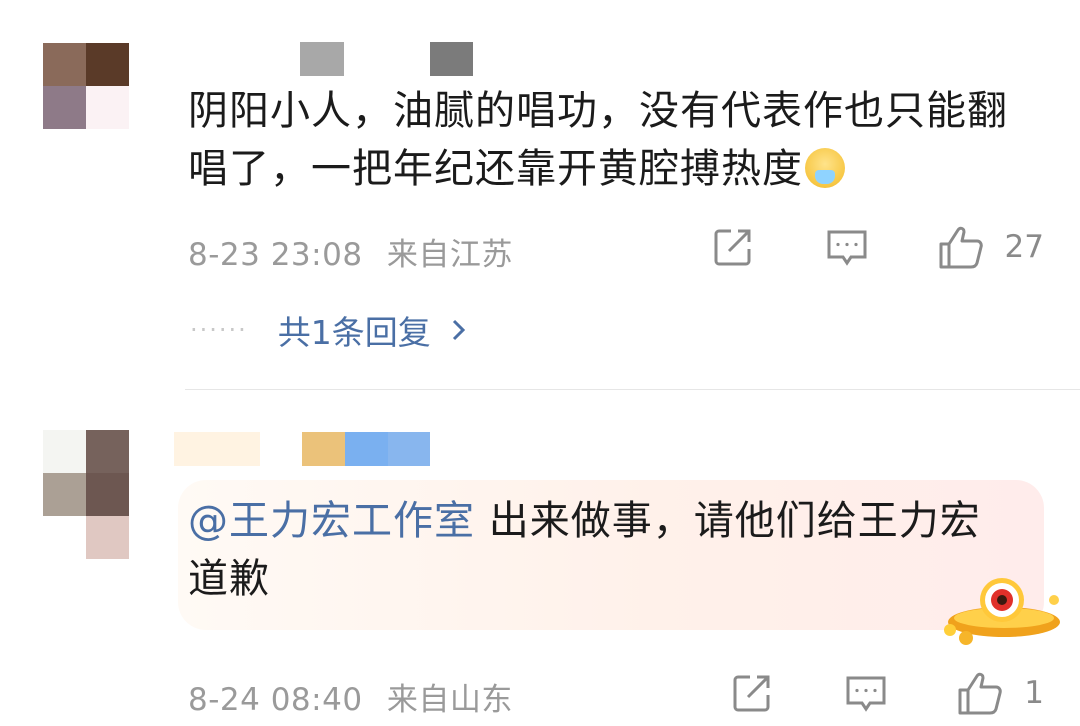 The height and width of the screenshot is (726, 1080). What do you see at coordinates (1002, 611) in the screenshot?
I see `golden-ufo-sticker` at bounding box center [1002, 611].